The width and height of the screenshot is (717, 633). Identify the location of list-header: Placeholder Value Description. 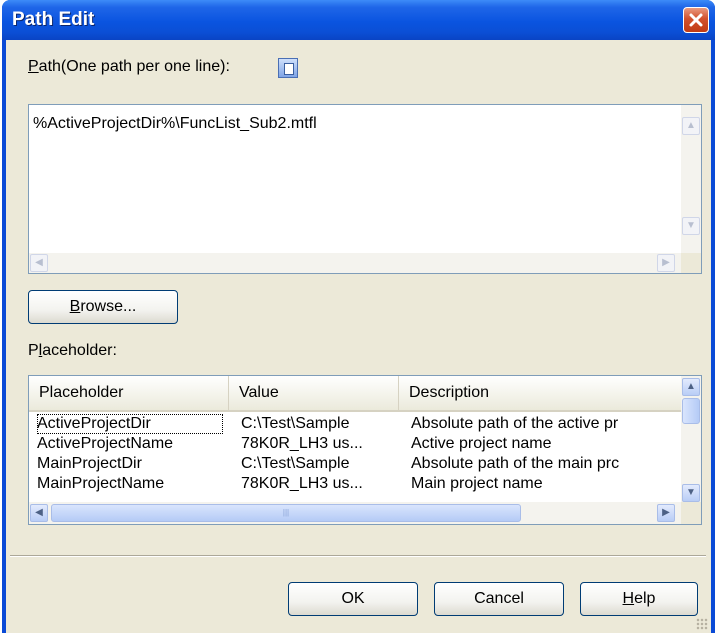
(355, 394).